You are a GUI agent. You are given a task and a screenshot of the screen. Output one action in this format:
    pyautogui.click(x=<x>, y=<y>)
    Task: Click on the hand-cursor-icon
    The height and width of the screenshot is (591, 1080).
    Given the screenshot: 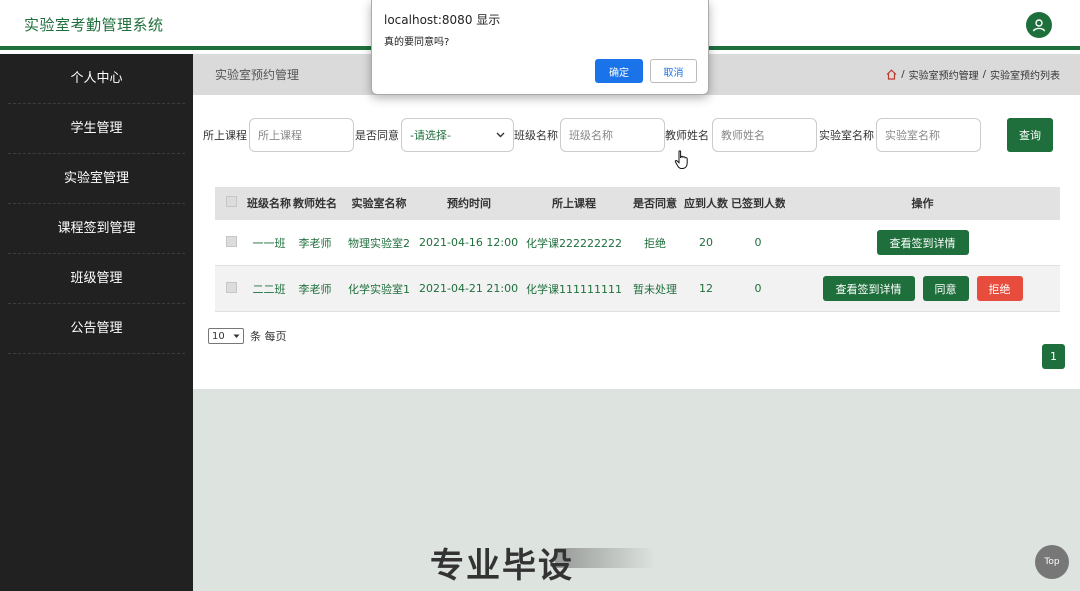 What is the action you would take?
    pyautogui.click(x=681, y=159)
    